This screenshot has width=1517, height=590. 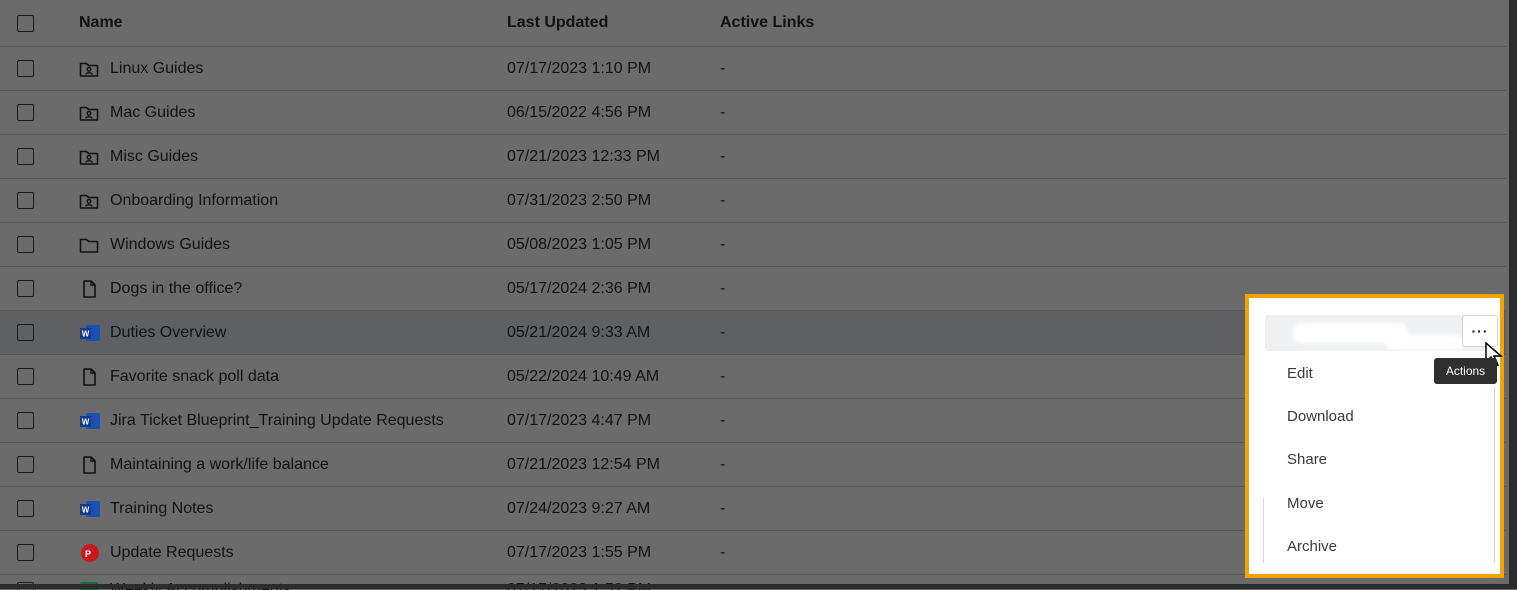 I want to click on pdf-icon: P, so click(x=90, y=553).